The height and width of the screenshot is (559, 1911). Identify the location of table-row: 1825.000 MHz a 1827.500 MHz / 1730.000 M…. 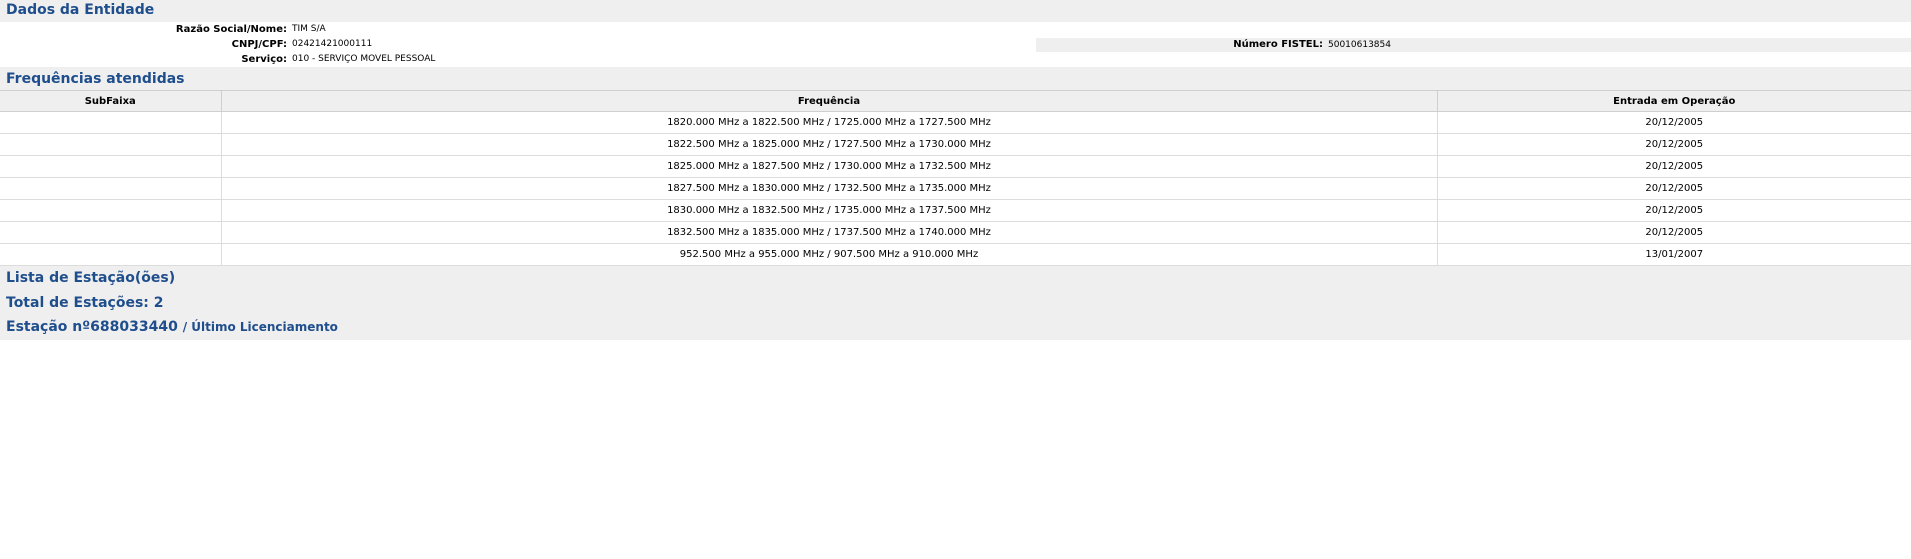
(955, 166).